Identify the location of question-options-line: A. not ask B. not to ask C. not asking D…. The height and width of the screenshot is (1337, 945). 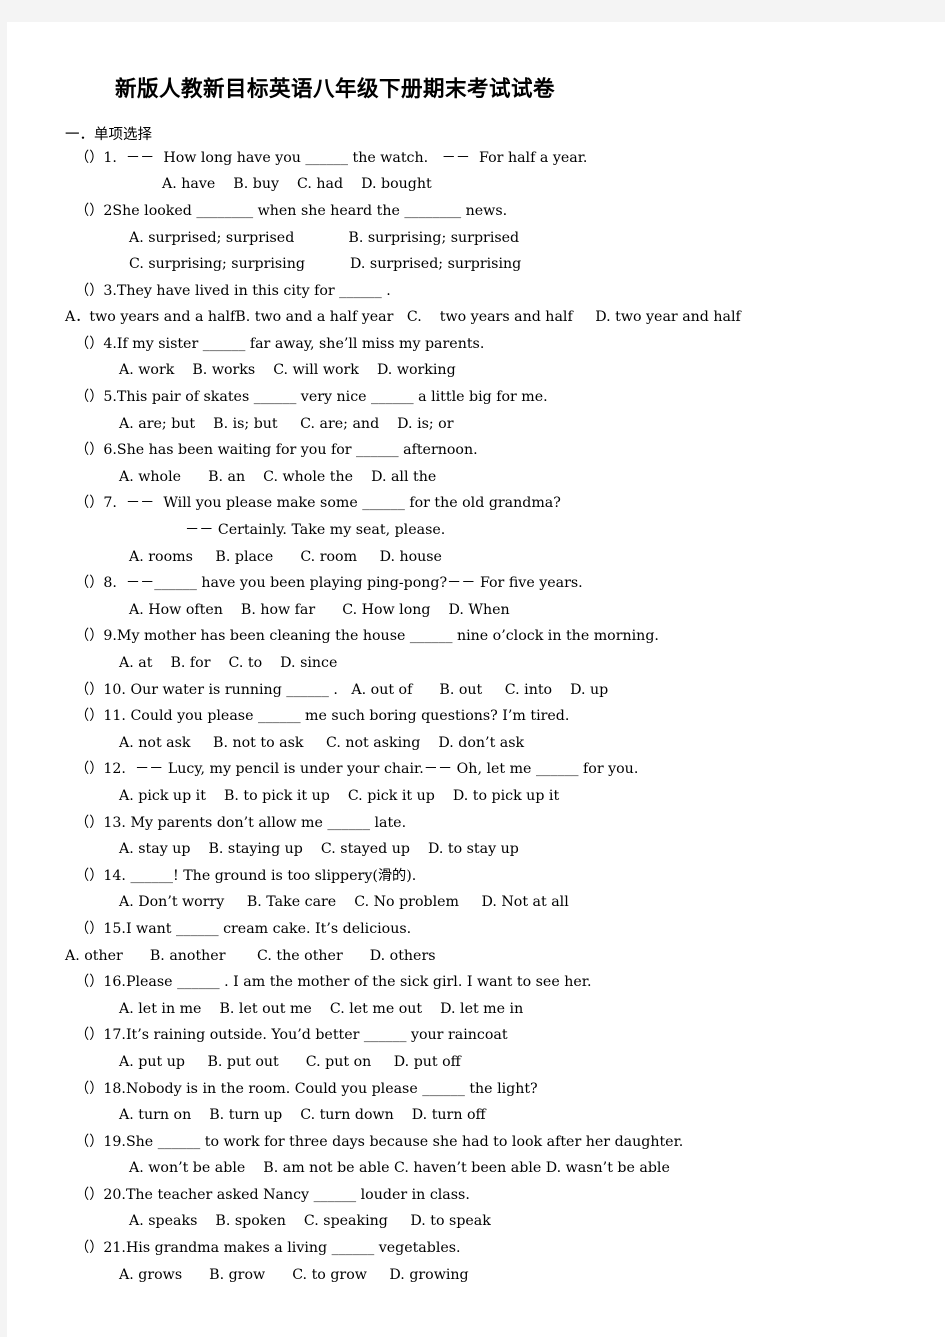
(322, 742).